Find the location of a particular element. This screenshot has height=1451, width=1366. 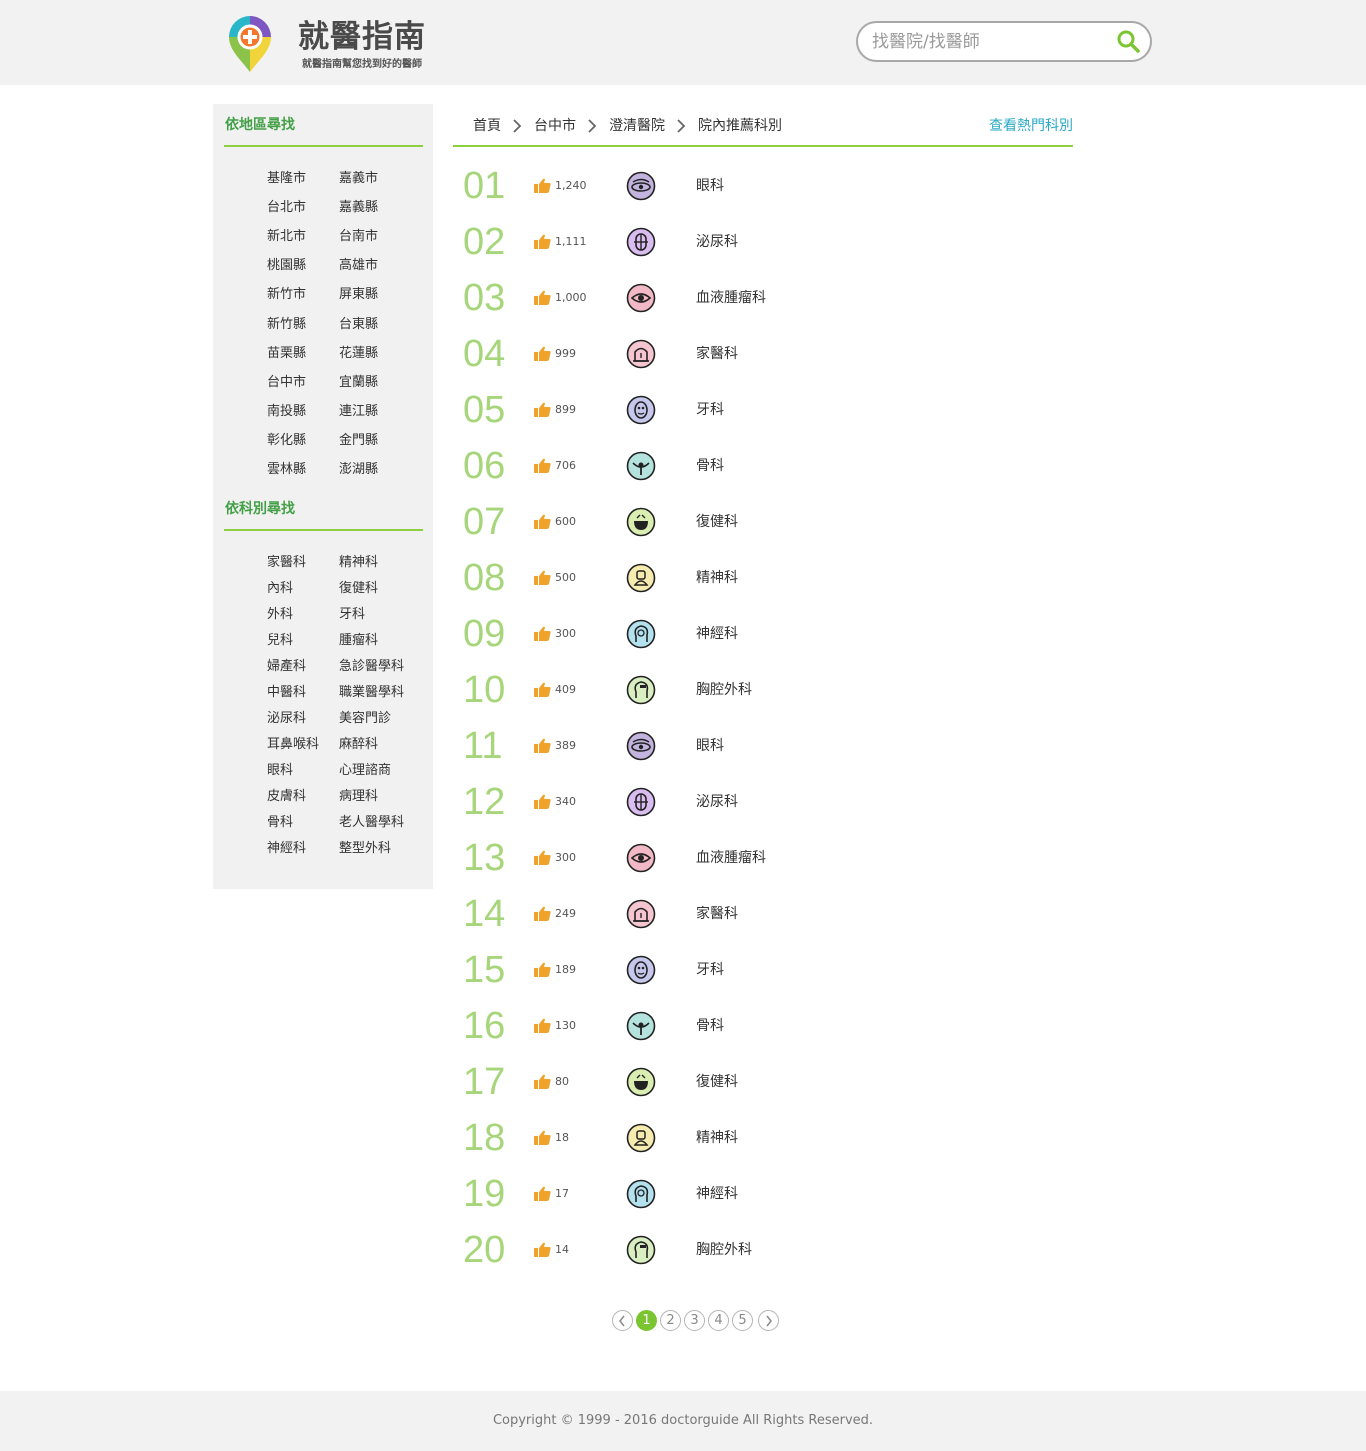

logo-icon is located at coordinates (250, 44).